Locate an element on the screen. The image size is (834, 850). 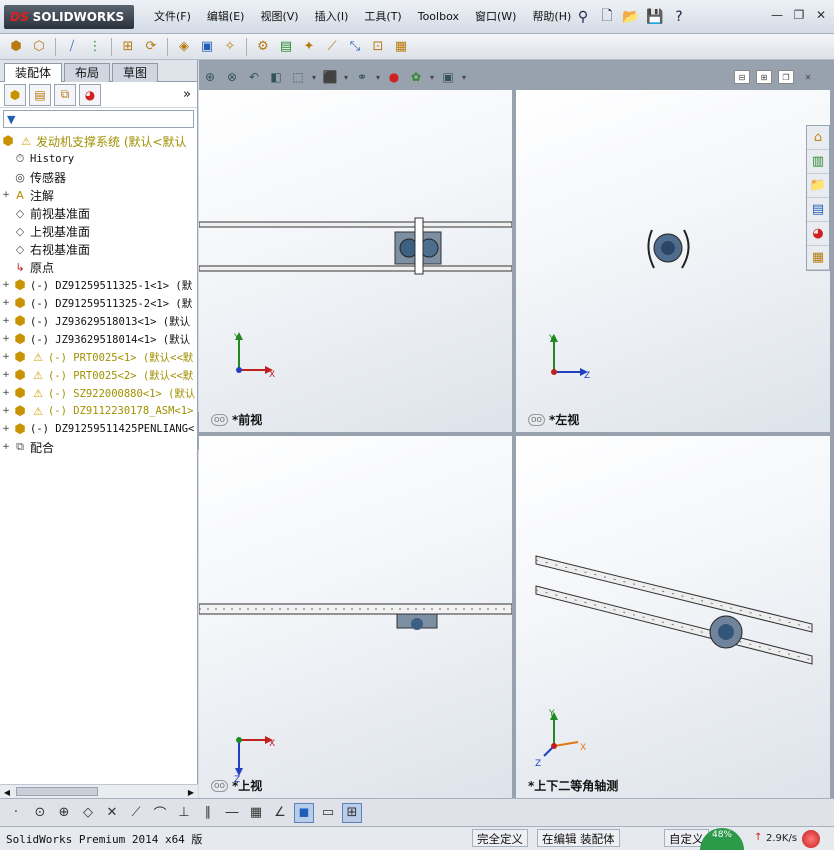
new-document-icon: 🗋 is located at coordinates (607, 17).